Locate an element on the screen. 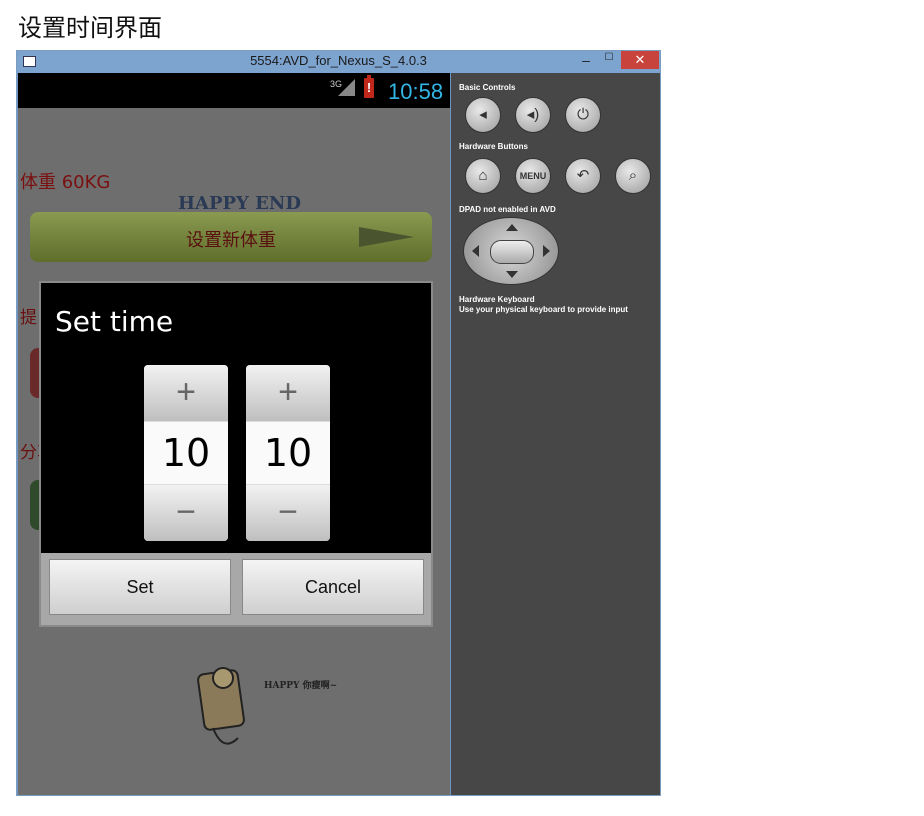 The image size is (924, 816). window-title: 5554:AVD_for_Nexus_S_4.0.3 is located at coordinates (338, 60).